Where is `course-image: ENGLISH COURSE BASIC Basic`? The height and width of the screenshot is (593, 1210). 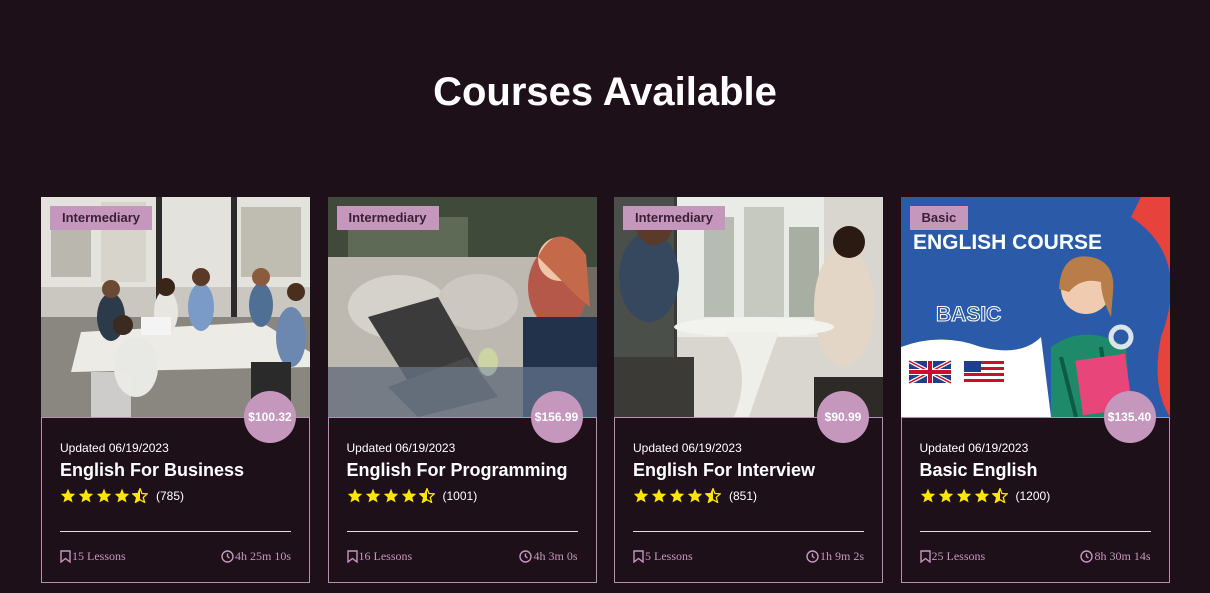 course-image: ENGLISH COURSE BASIC Basic is located at coordinates (1035, 307).